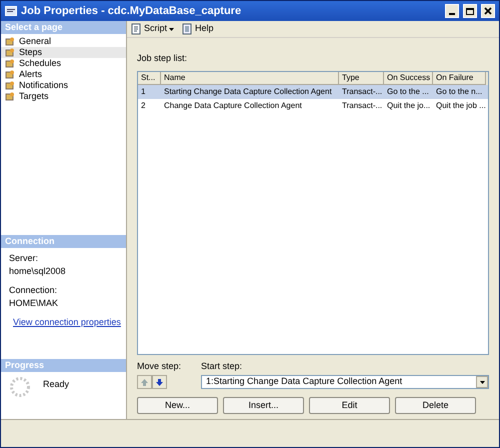 The height and width of the screenshot is (448, 500). What do you see at coordinates (67, 322) in the screenshot?
I see `connection-link: View connection properties` at bounding box center [67, 322].